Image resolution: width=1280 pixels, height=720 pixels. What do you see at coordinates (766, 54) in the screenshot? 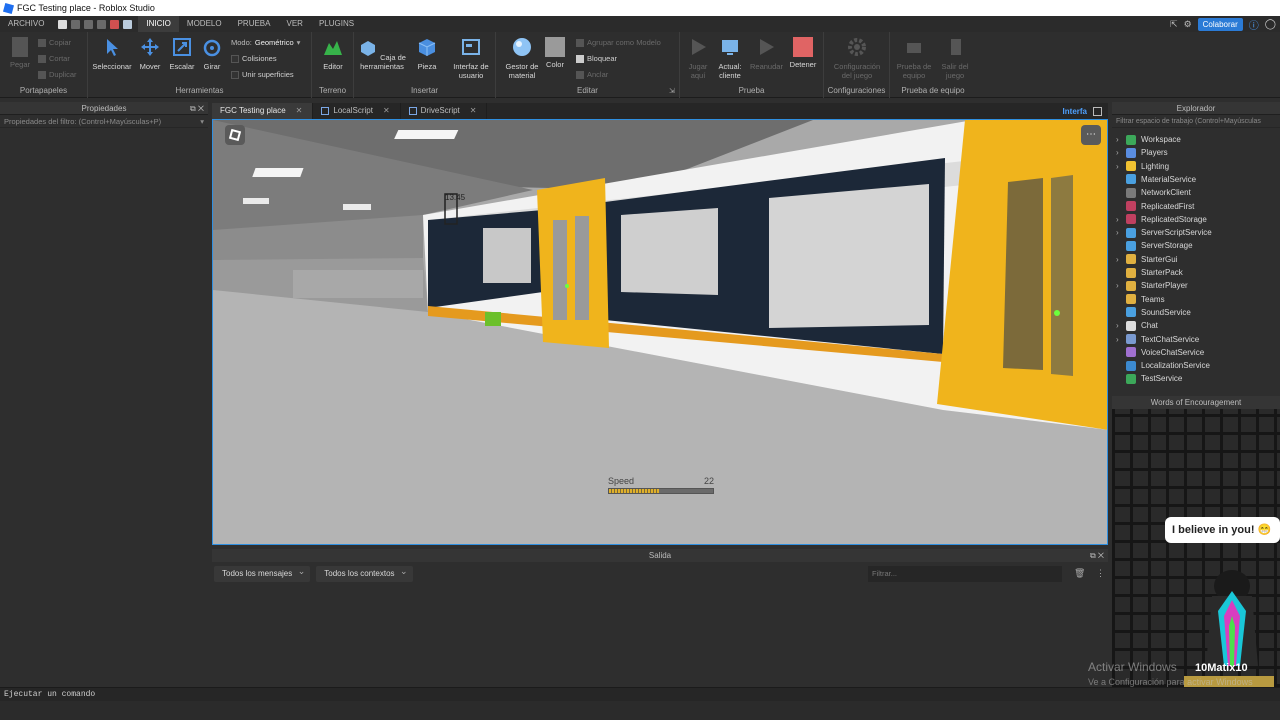
I see `resume-button: Reanudar` at bounding box center [766, 54].